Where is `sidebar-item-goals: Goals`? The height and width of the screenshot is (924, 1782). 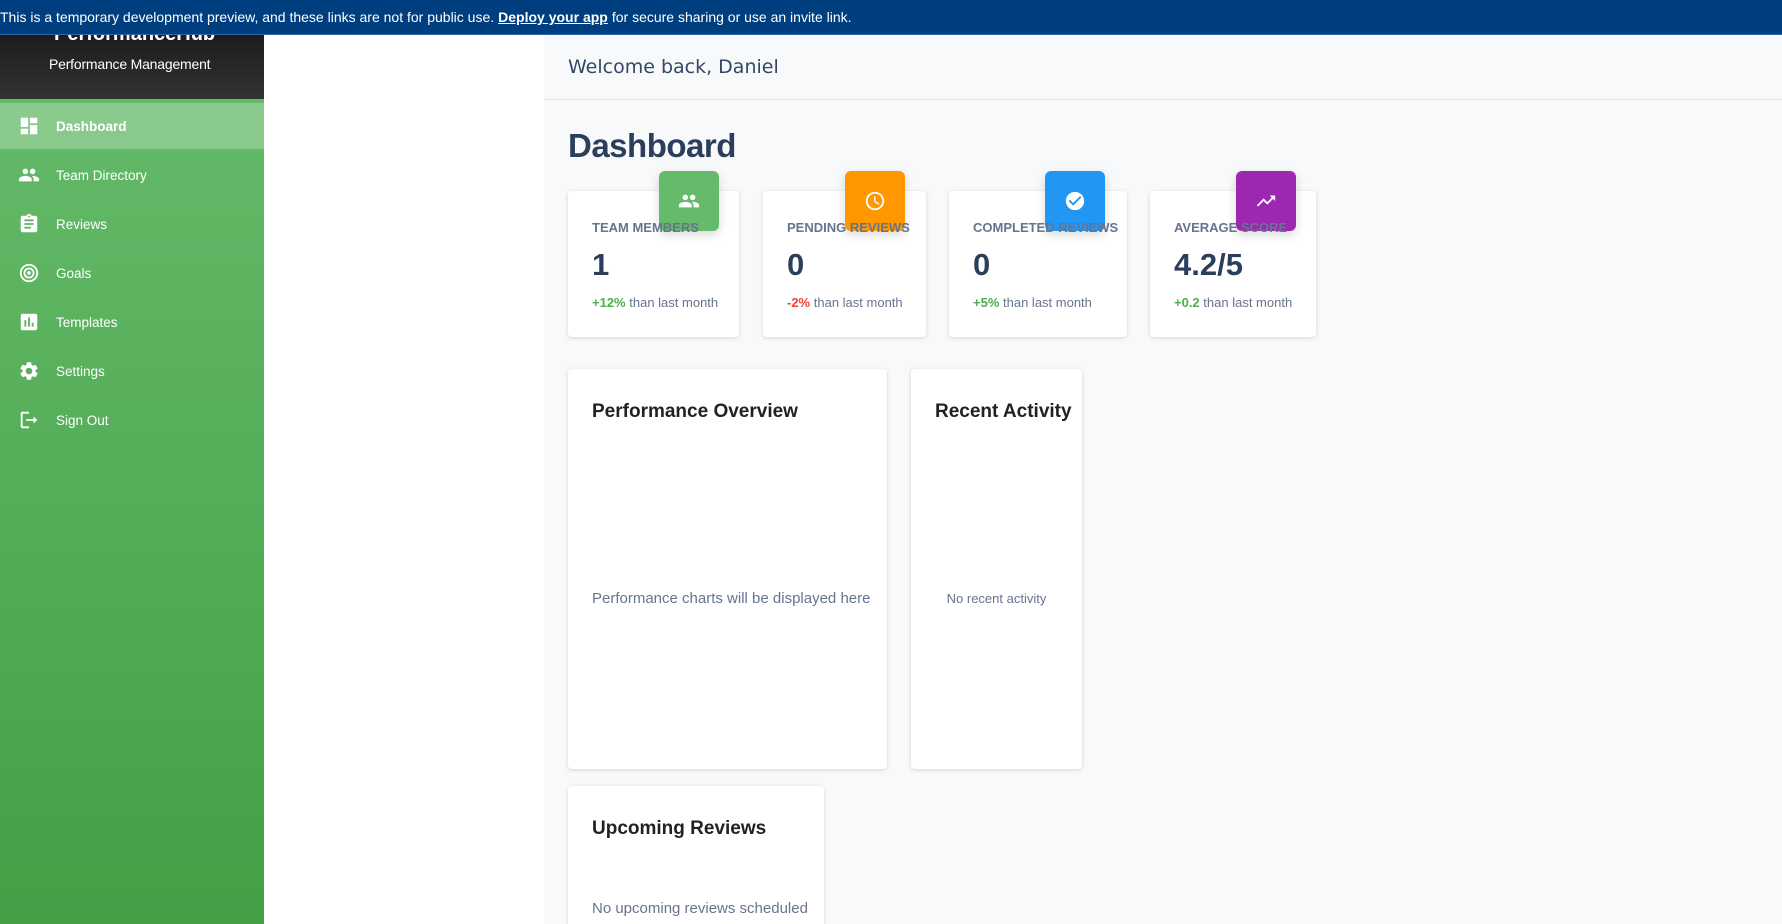 sidebar-item-goals: Goals is located at coordinates (132, 273).